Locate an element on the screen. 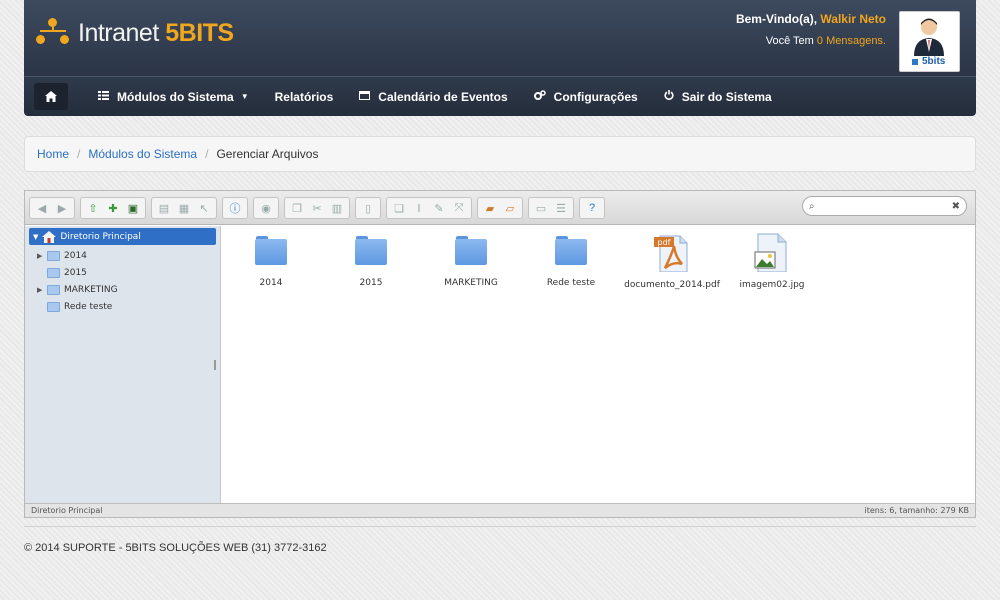 The height and width of the screenshot is (600, 1000). toolbar-group-edit: ❐ ✂ ▥ is located at coordinates (317, 207).